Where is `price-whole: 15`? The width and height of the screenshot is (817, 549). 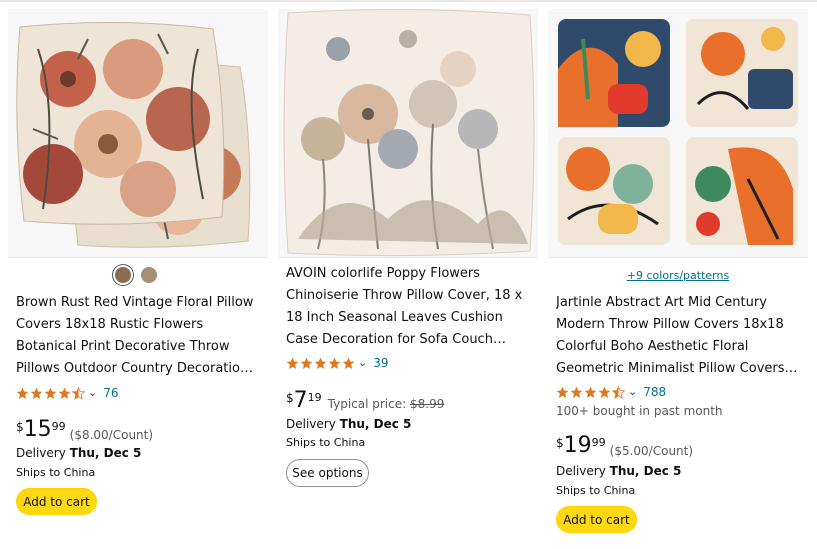
price-whole: 15 is located at coordinates (37, 429).